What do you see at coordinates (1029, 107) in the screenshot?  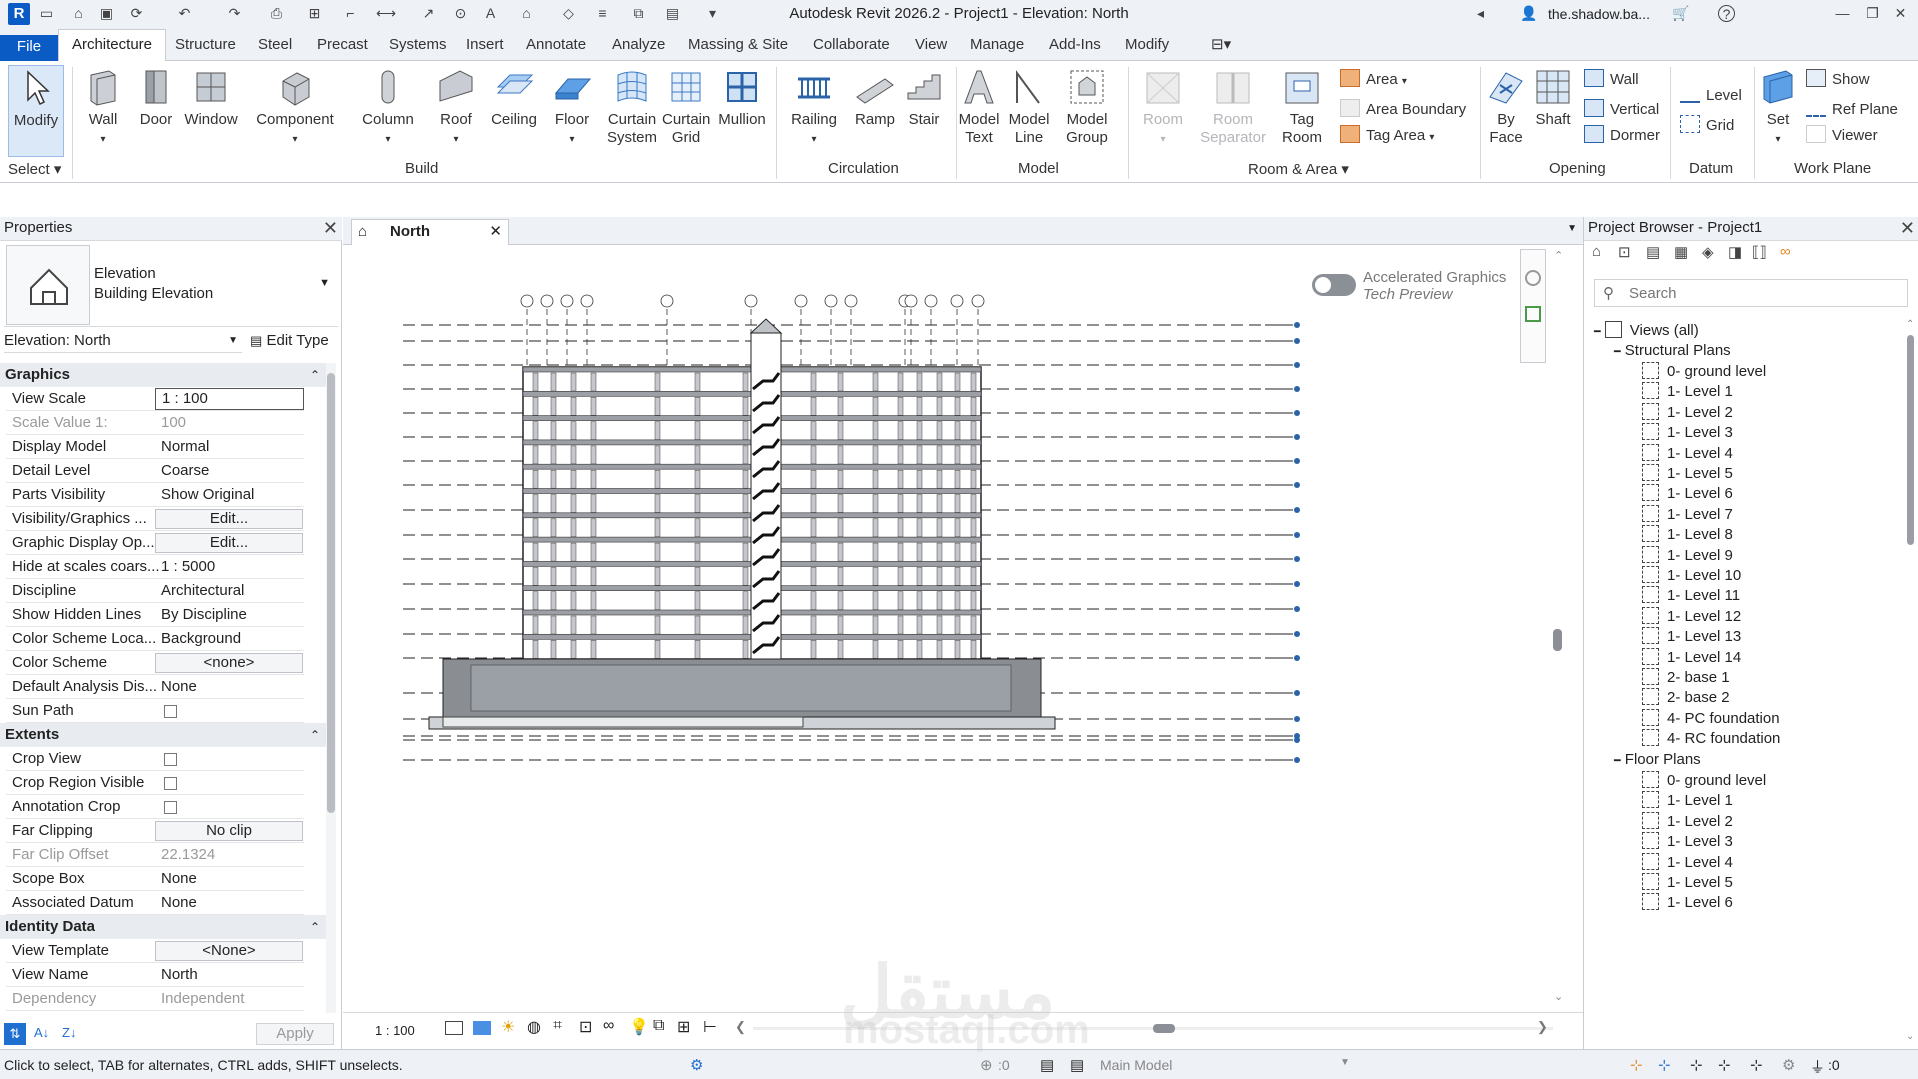 I see `model-line-button: Model Line` at bounding box center [1029, 107].